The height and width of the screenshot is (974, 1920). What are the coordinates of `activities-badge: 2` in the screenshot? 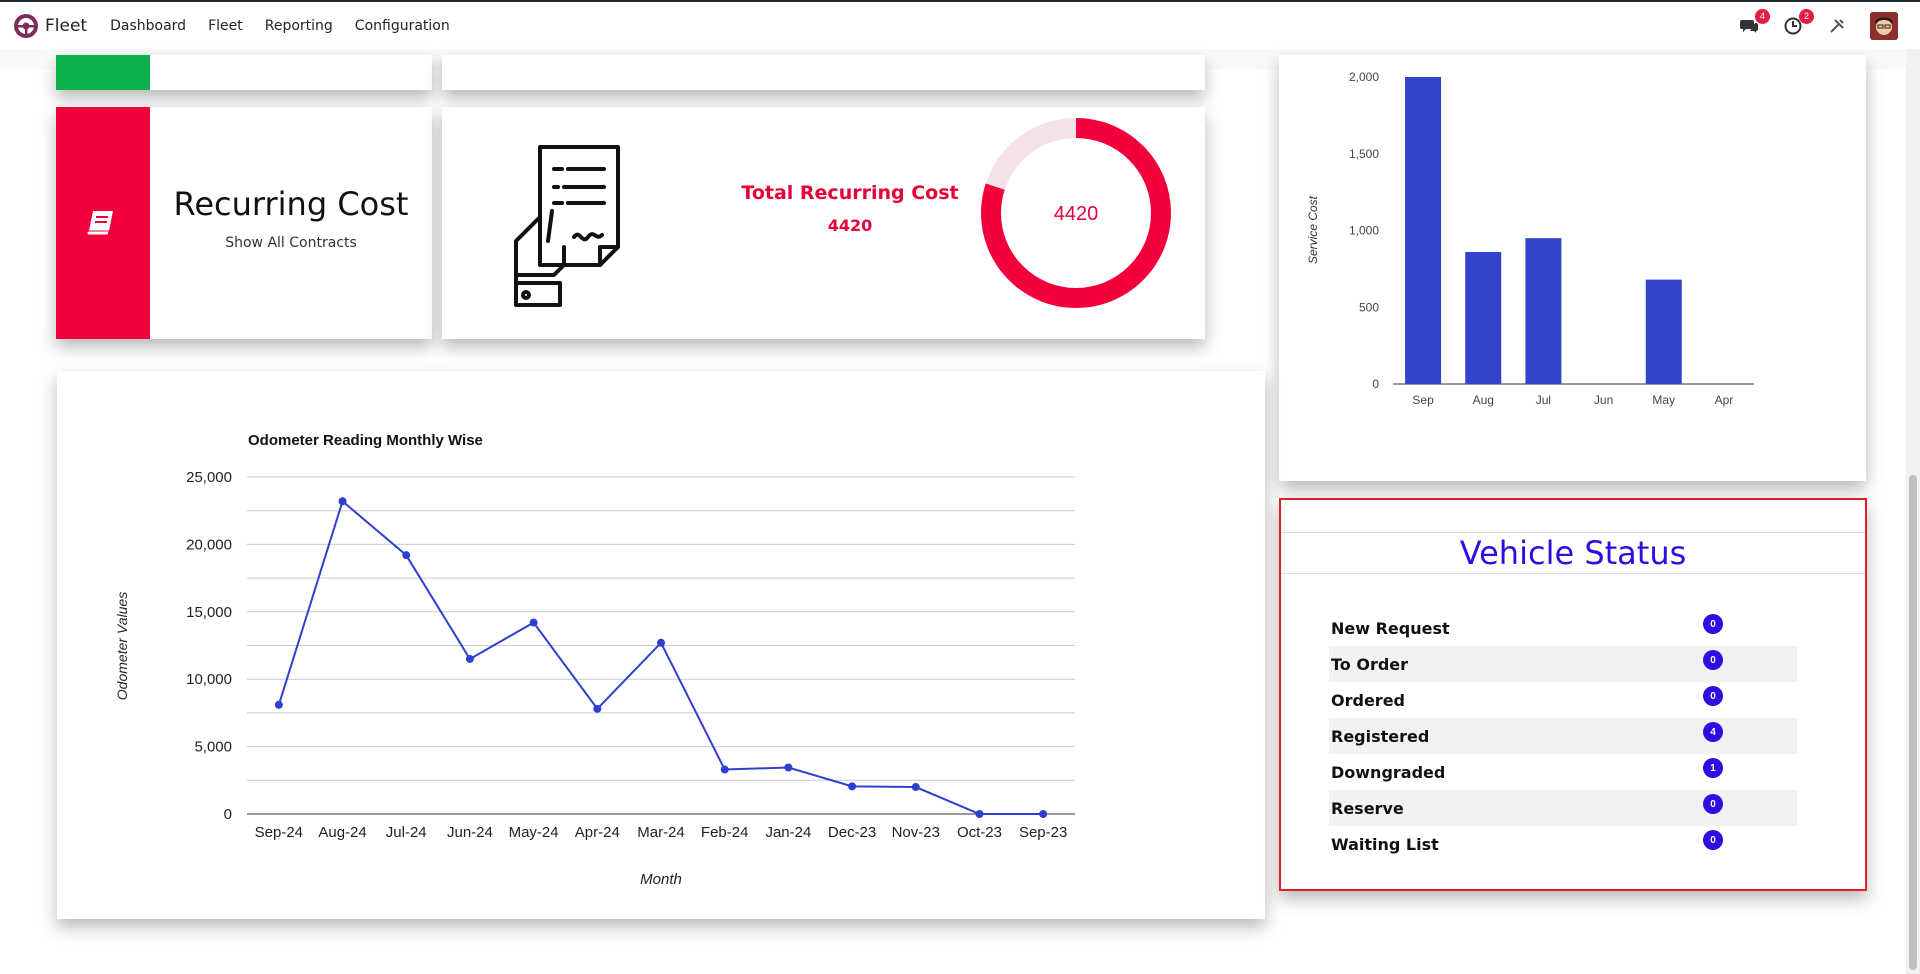 It's located at (1806, 16).